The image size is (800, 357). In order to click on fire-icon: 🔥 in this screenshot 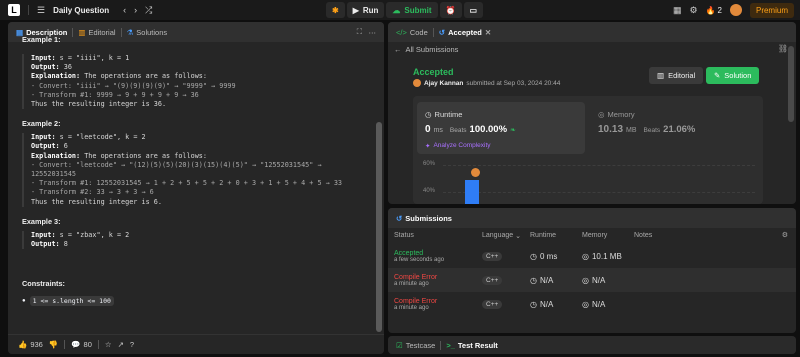, I will do `click(710, 10)`.